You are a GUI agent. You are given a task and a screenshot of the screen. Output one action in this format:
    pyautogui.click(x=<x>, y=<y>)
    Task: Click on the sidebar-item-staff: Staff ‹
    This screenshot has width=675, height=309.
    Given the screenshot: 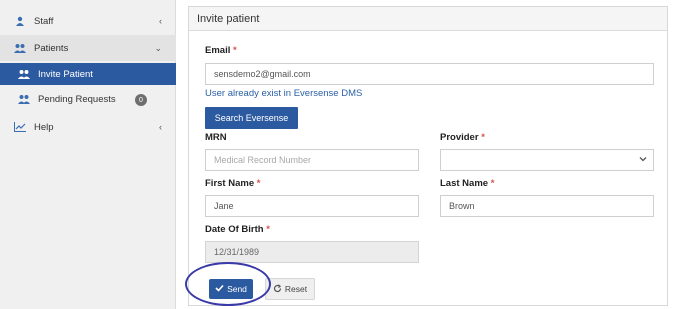 What is the action you would take?
    pyautogui.click(x=88, y=21)
    